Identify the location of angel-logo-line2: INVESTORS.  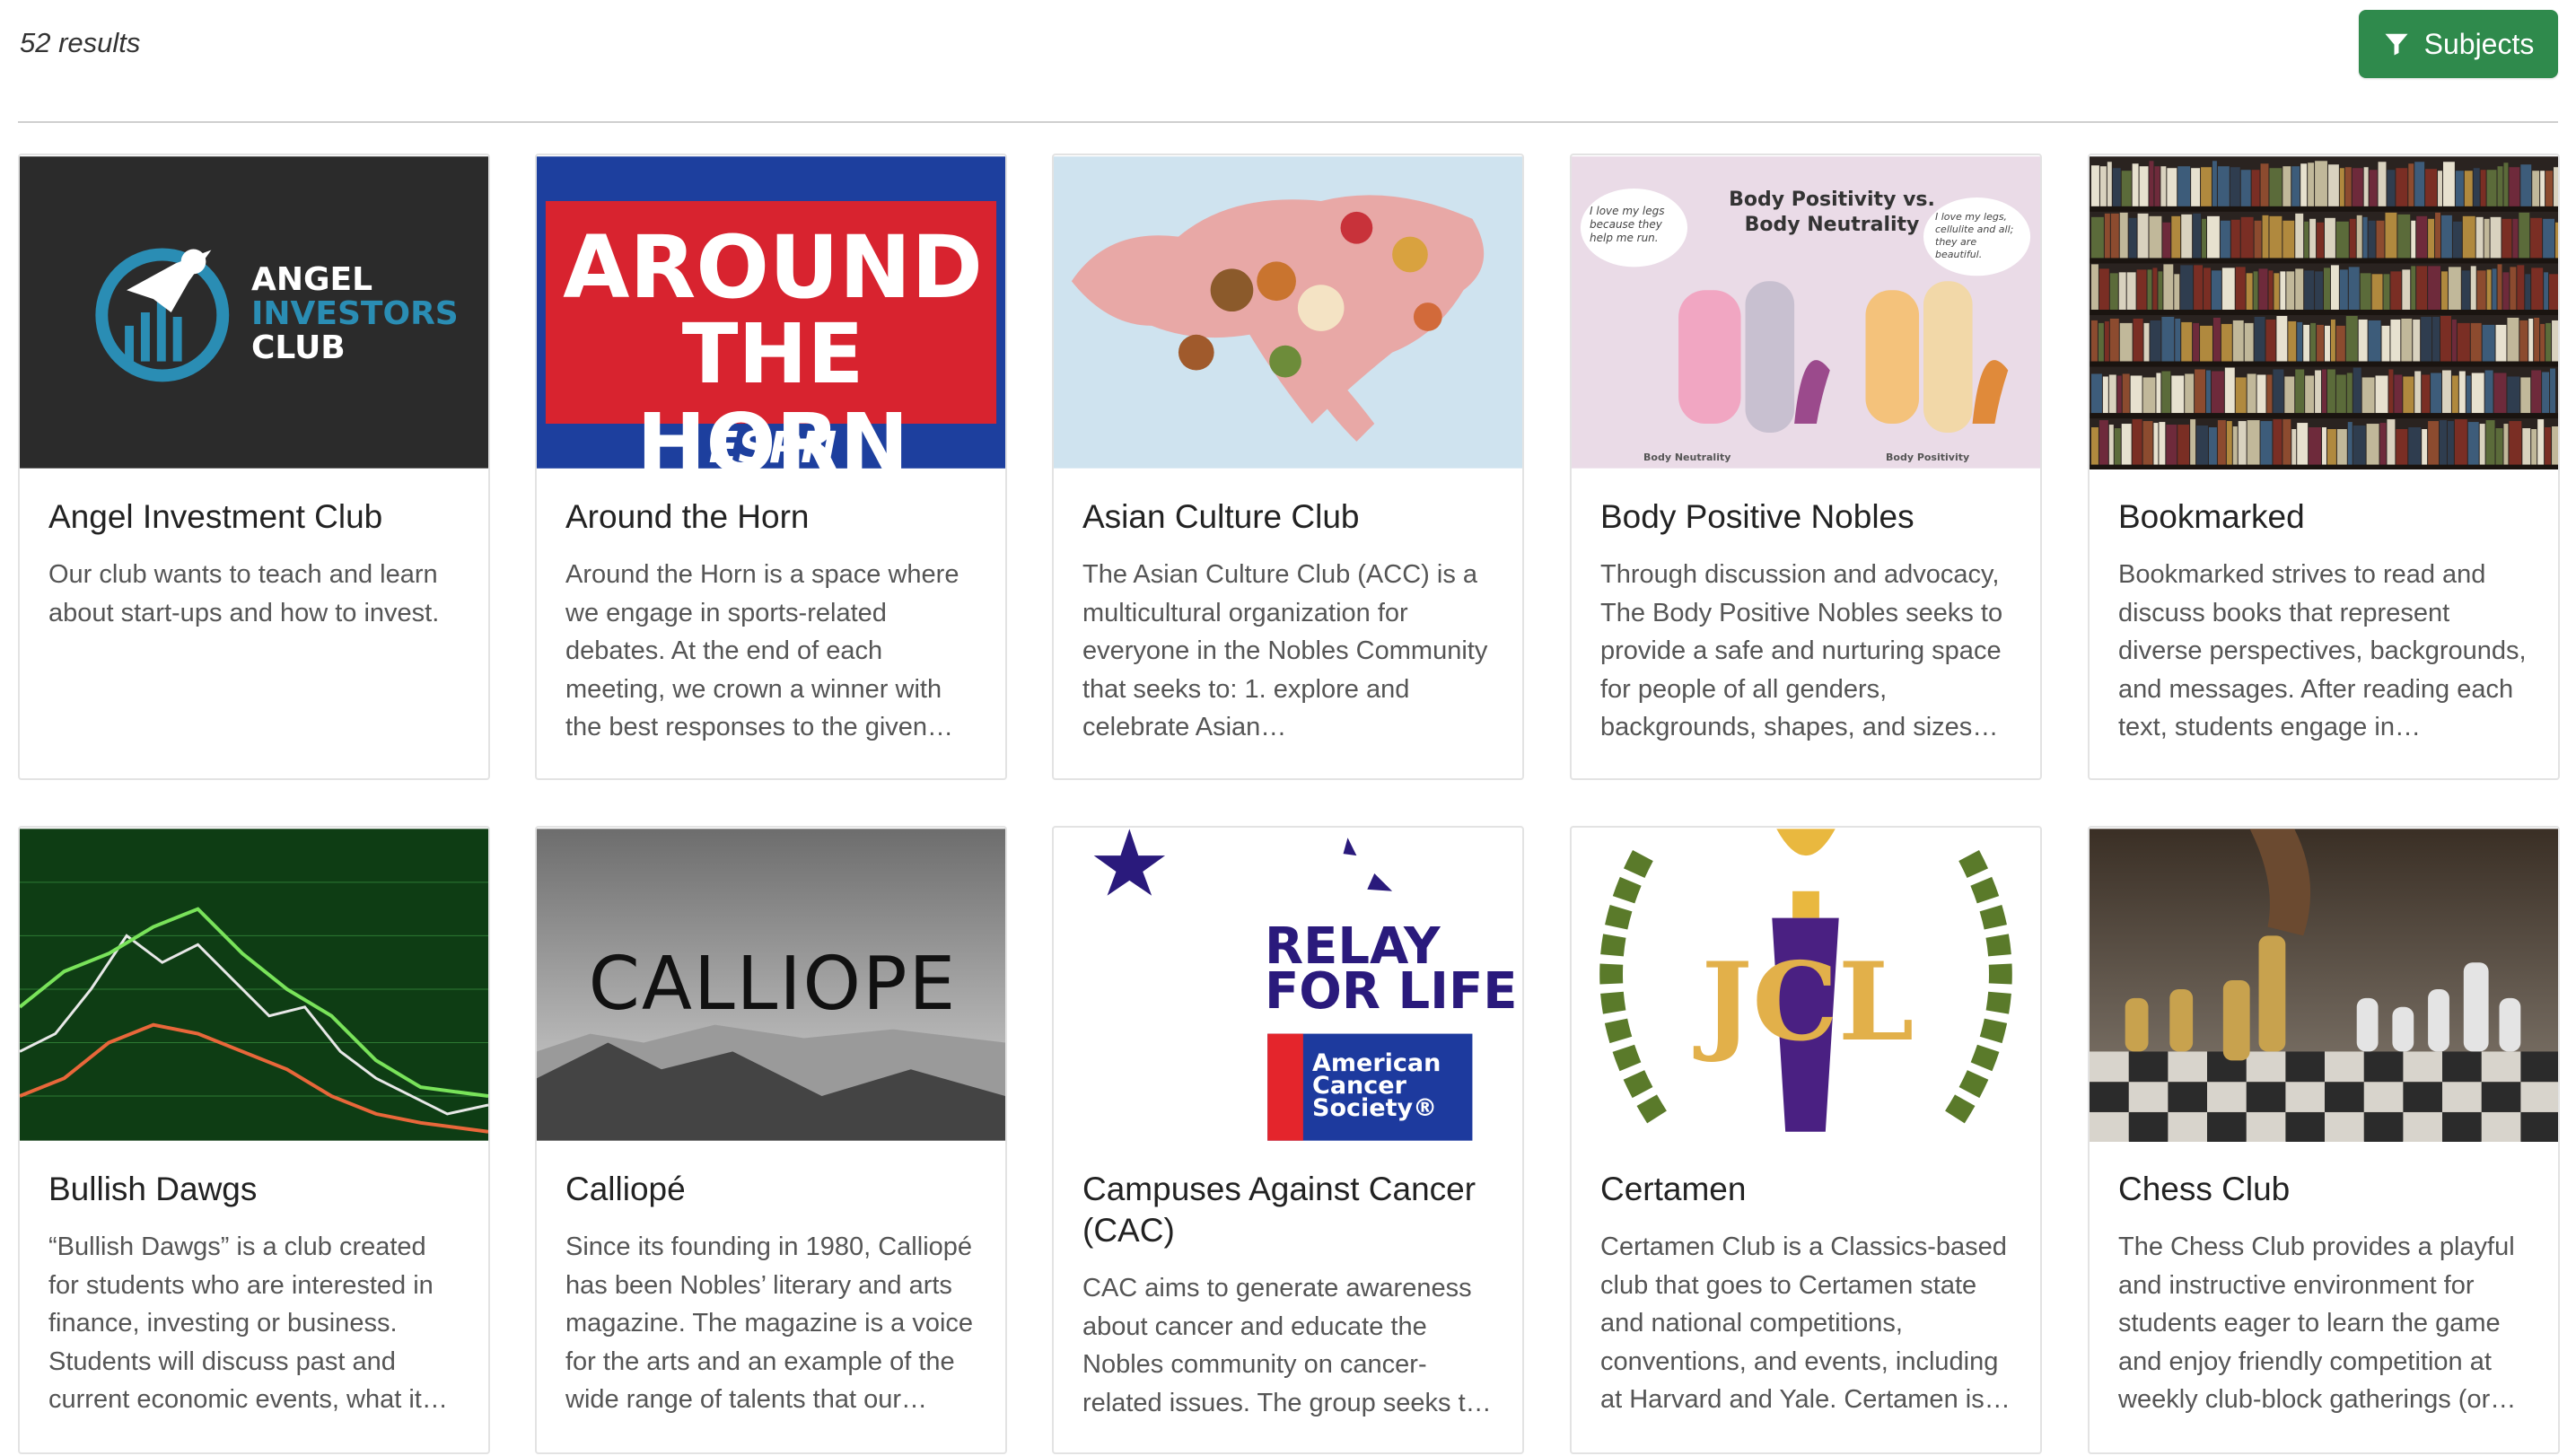
(355, 313).